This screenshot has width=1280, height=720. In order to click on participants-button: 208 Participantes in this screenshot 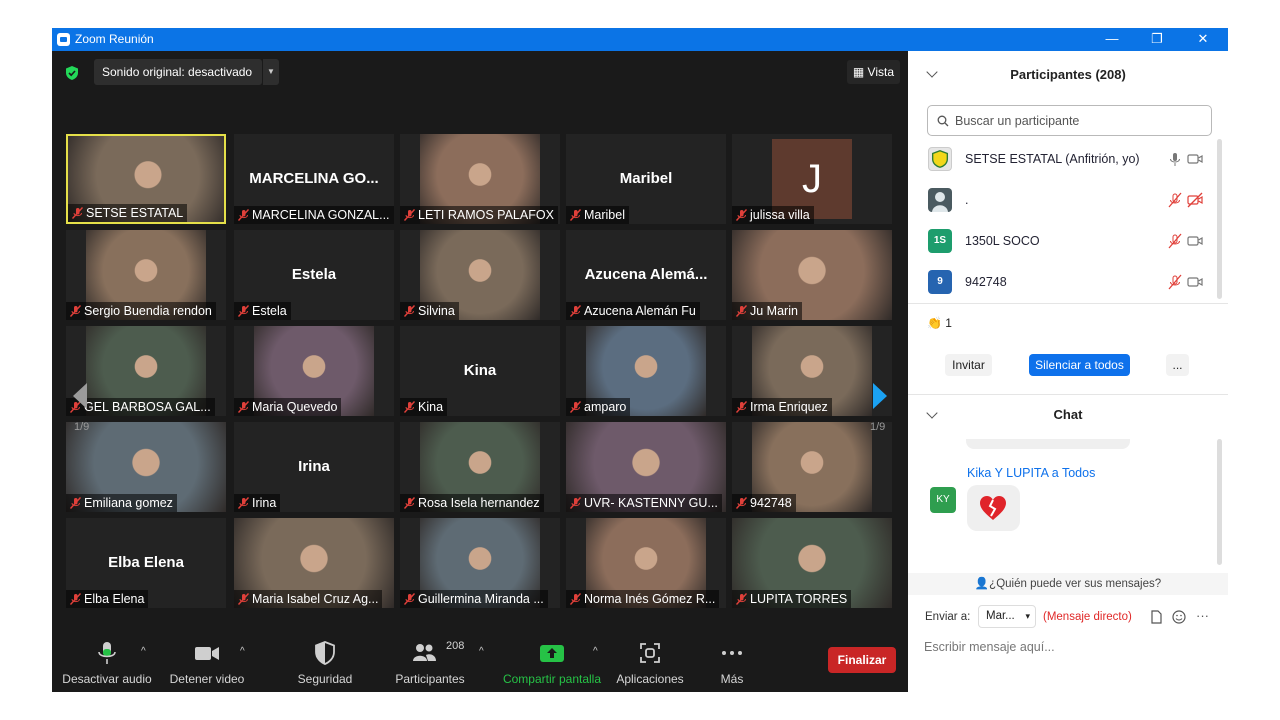, I will do `click(430, 664)`.